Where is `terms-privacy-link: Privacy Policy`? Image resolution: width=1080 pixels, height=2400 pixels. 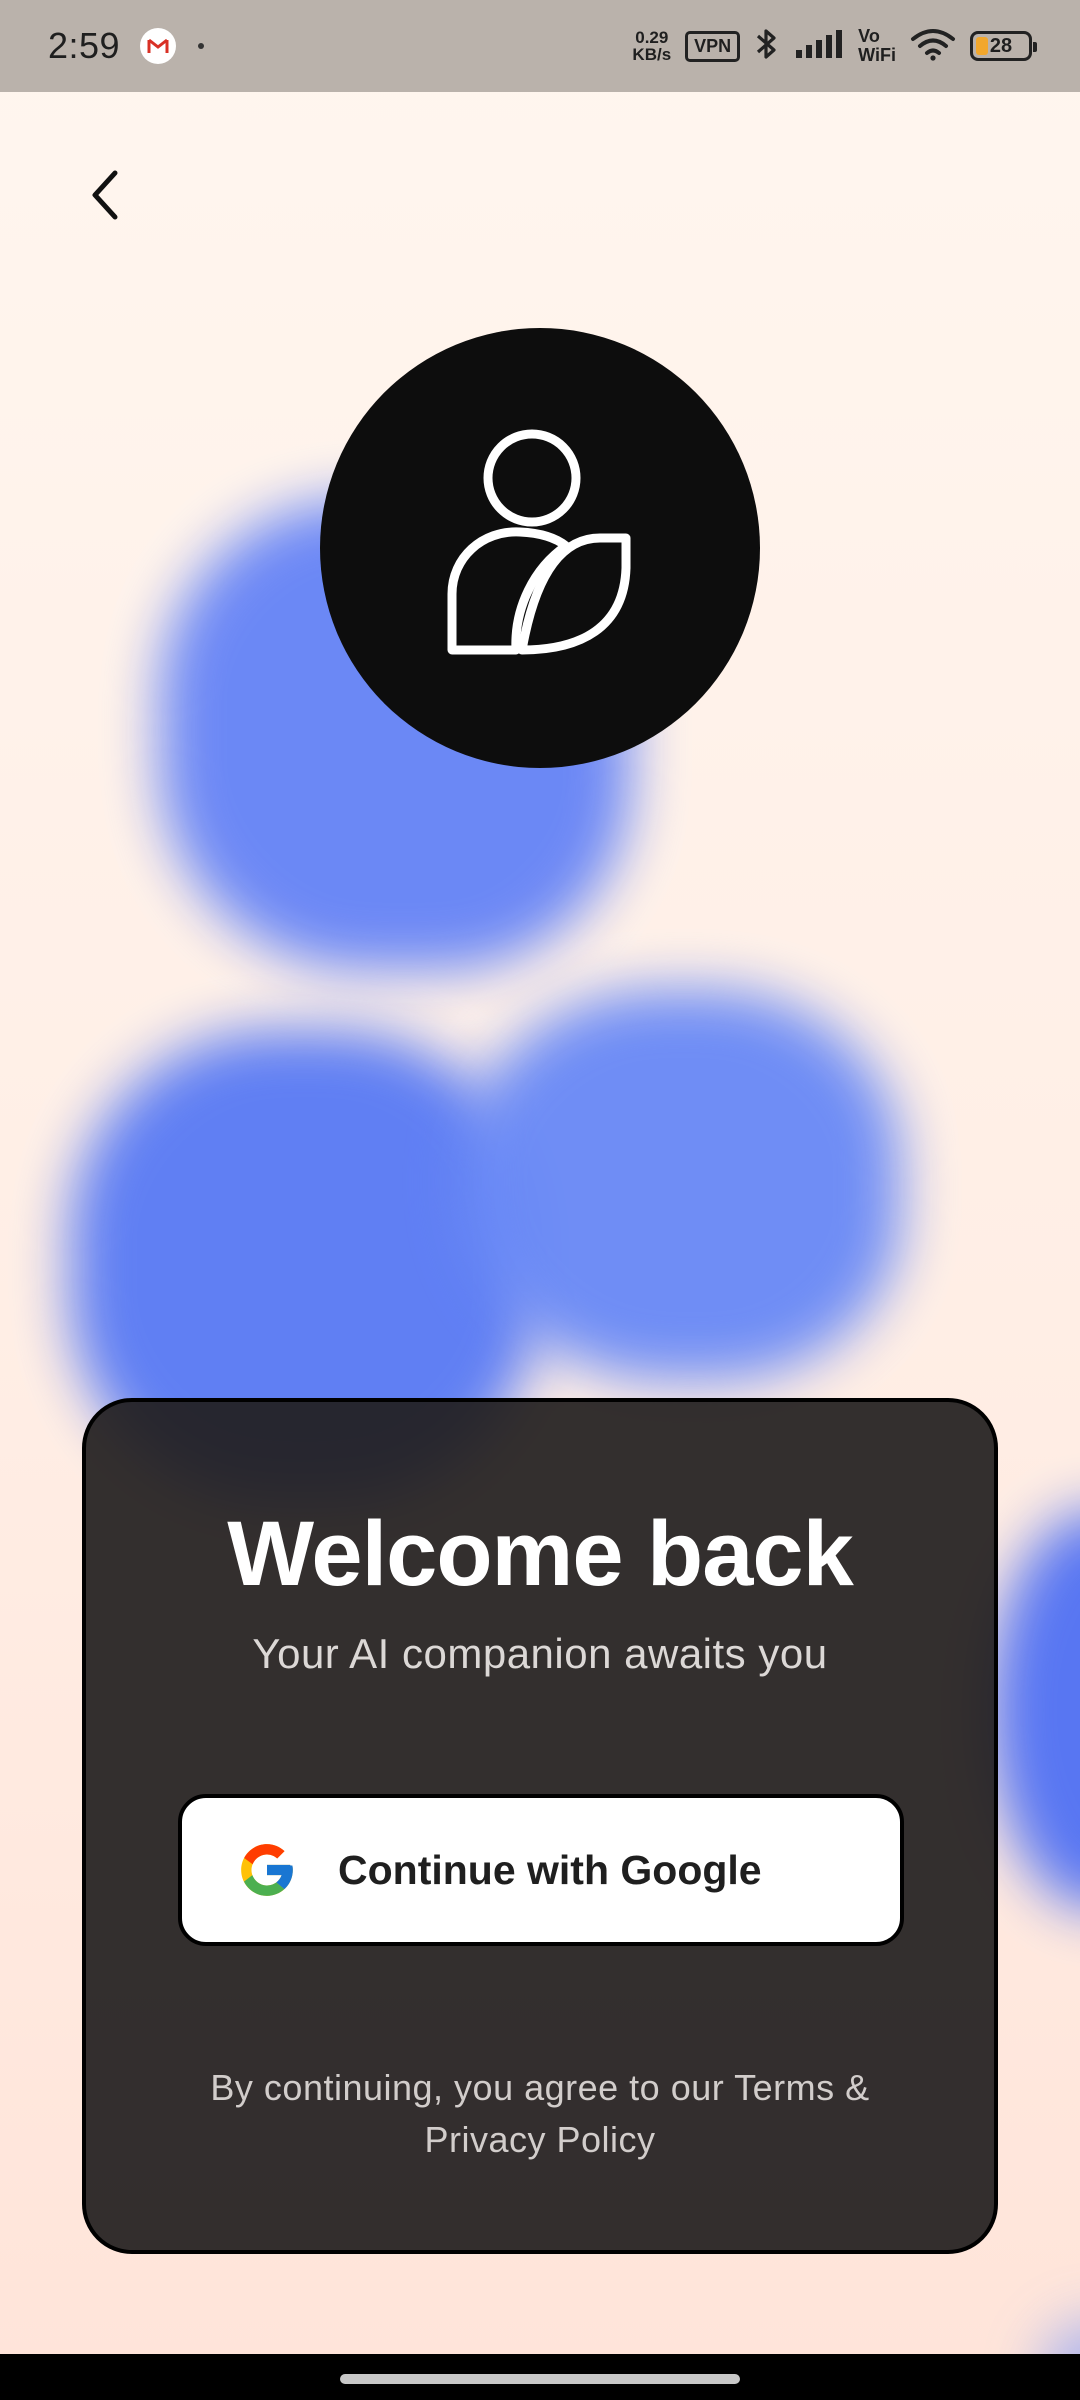
terms-privacy-link: Privacy Policy is located at coordinates (540, 2140).